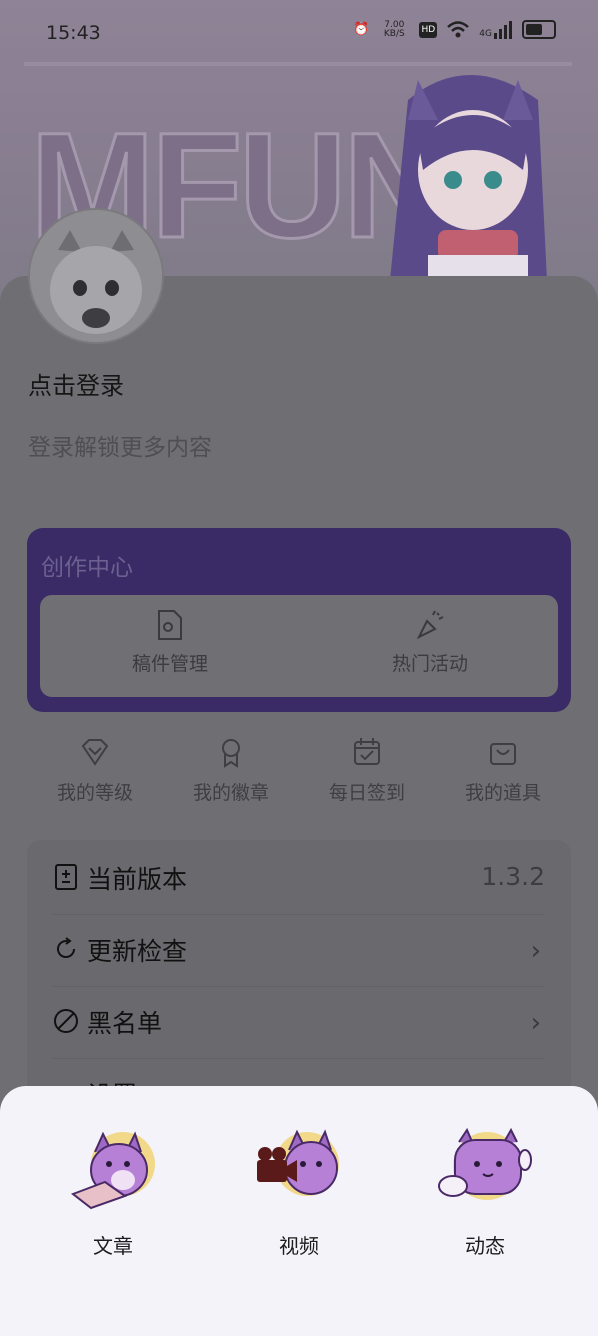 The width and height of the screenshot is (598, 1336). I want to click on anime-character-illustration, so click(468, 187).